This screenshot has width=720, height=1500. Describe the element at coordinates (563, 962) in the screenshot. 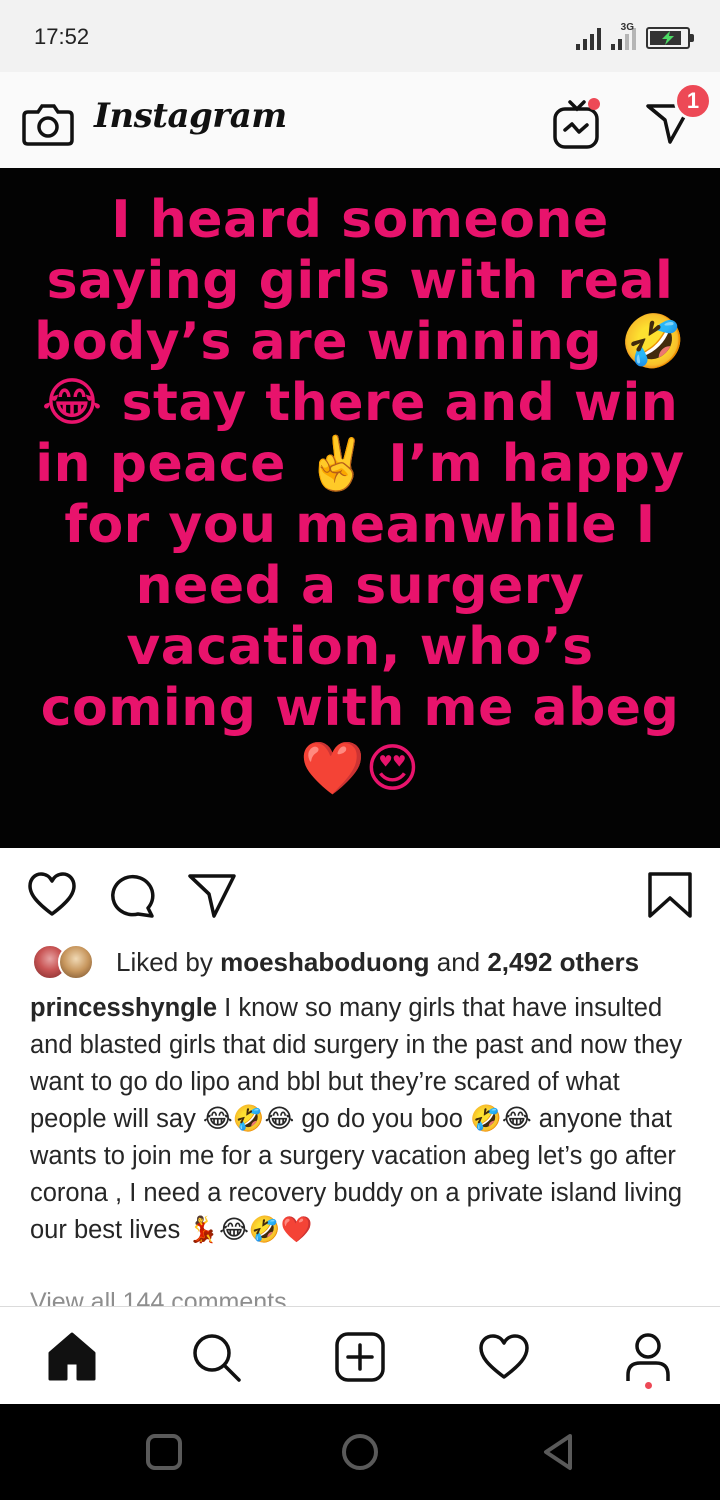

I see `others-count: 2,492 others` at that location.